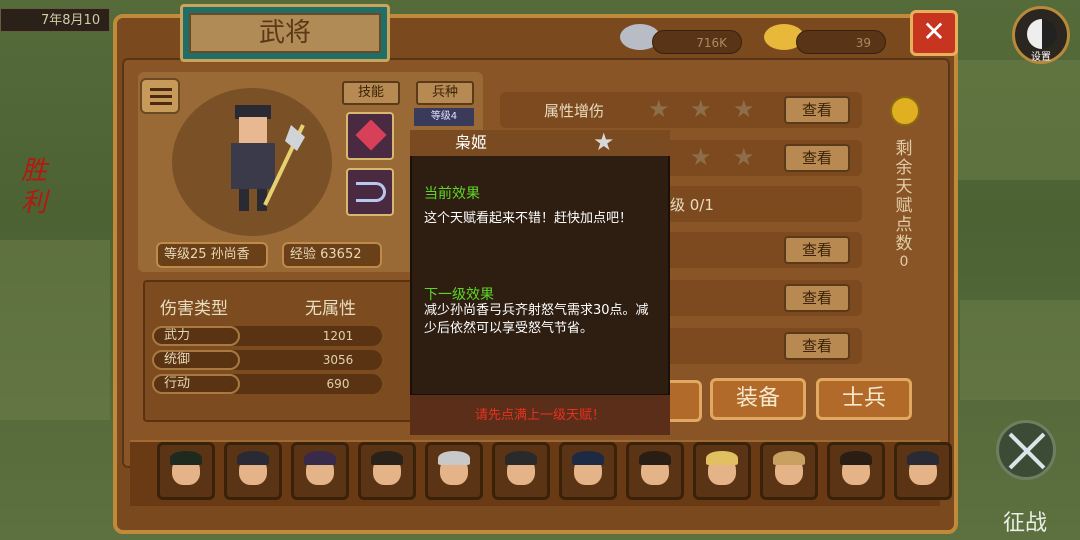 This screenshot has height=540, width=1080. What do you see at coordinates (539, 415) in the screenshot?
I see `tooltip-warning: 请先点满上一级天赋！` at bounding box center [539, 415].